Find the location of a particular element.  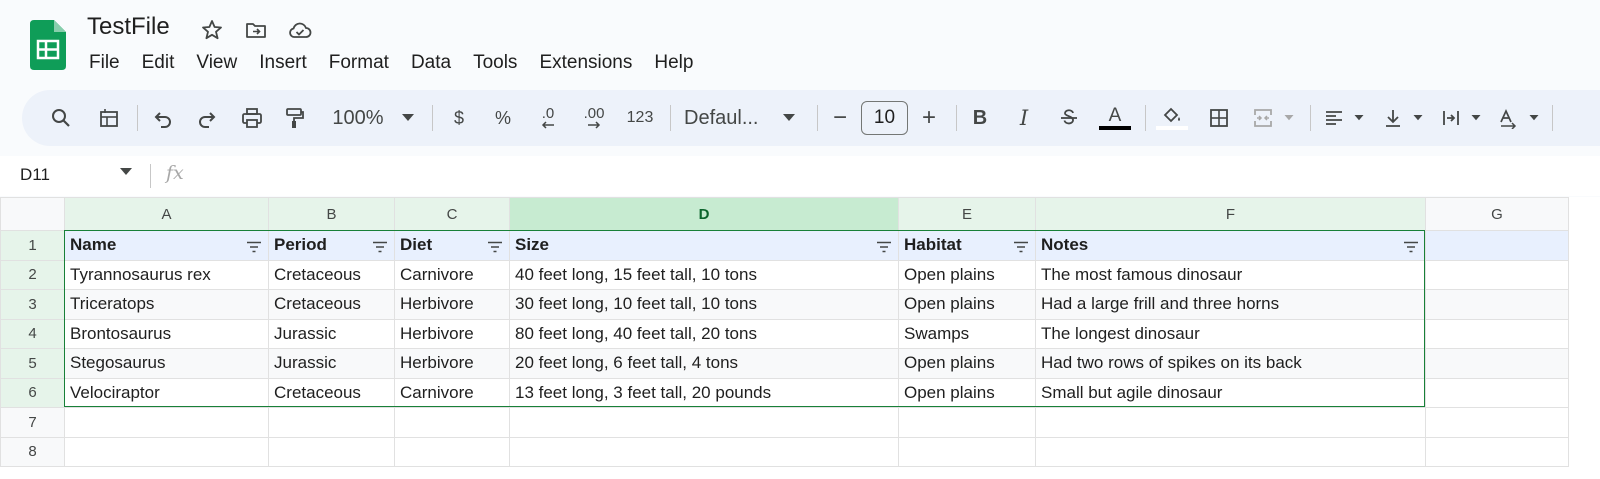

text-wrapping-dropdown-icon is located at coordinates (1476, 118).